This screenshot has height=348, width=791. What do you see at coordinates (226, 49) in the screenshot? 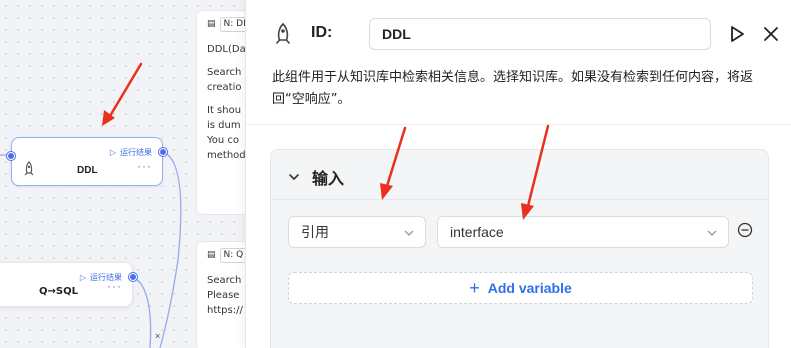
I see `note-line: DDL(Da` at bounding box center [226, 49].